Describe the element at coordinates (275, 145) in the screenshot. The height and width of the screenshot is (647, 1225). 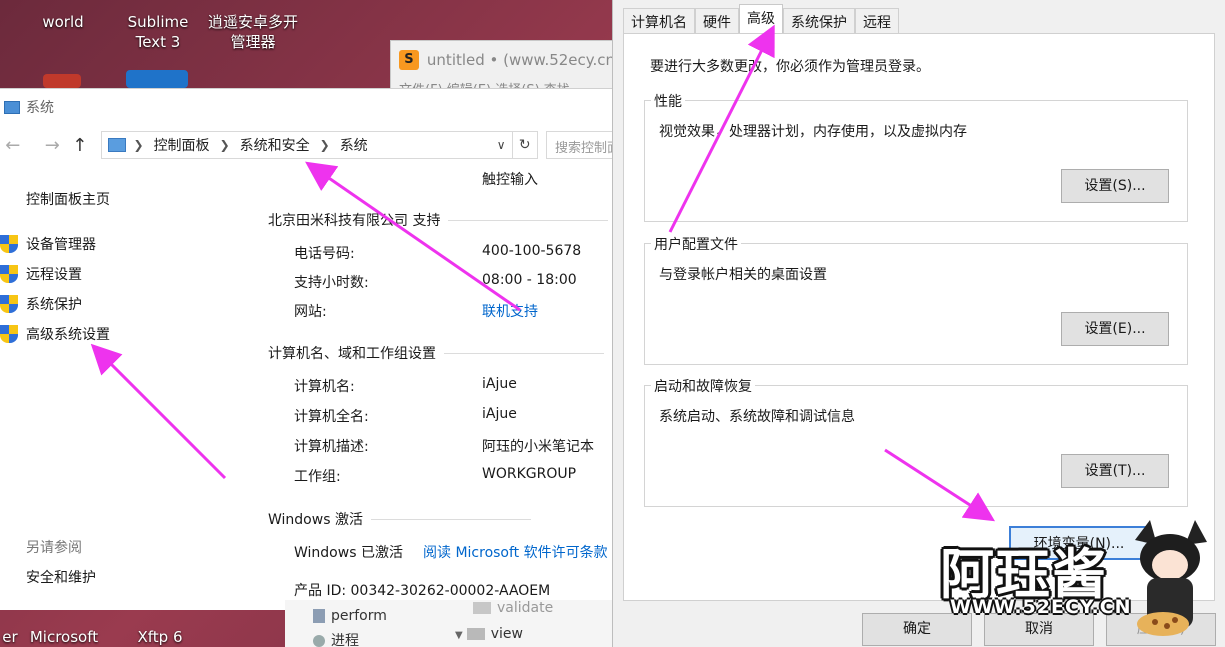
I see `breadcrumb-system-security: 系统和安全` at that location.